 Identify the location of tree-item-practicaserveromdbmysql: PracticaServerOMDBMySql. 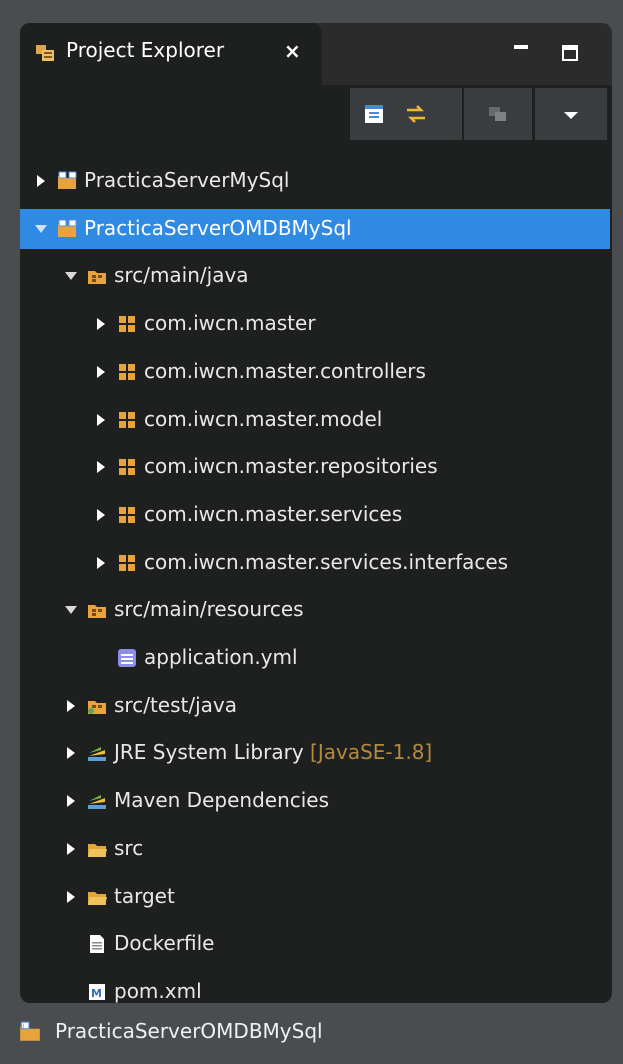
(315, 228).